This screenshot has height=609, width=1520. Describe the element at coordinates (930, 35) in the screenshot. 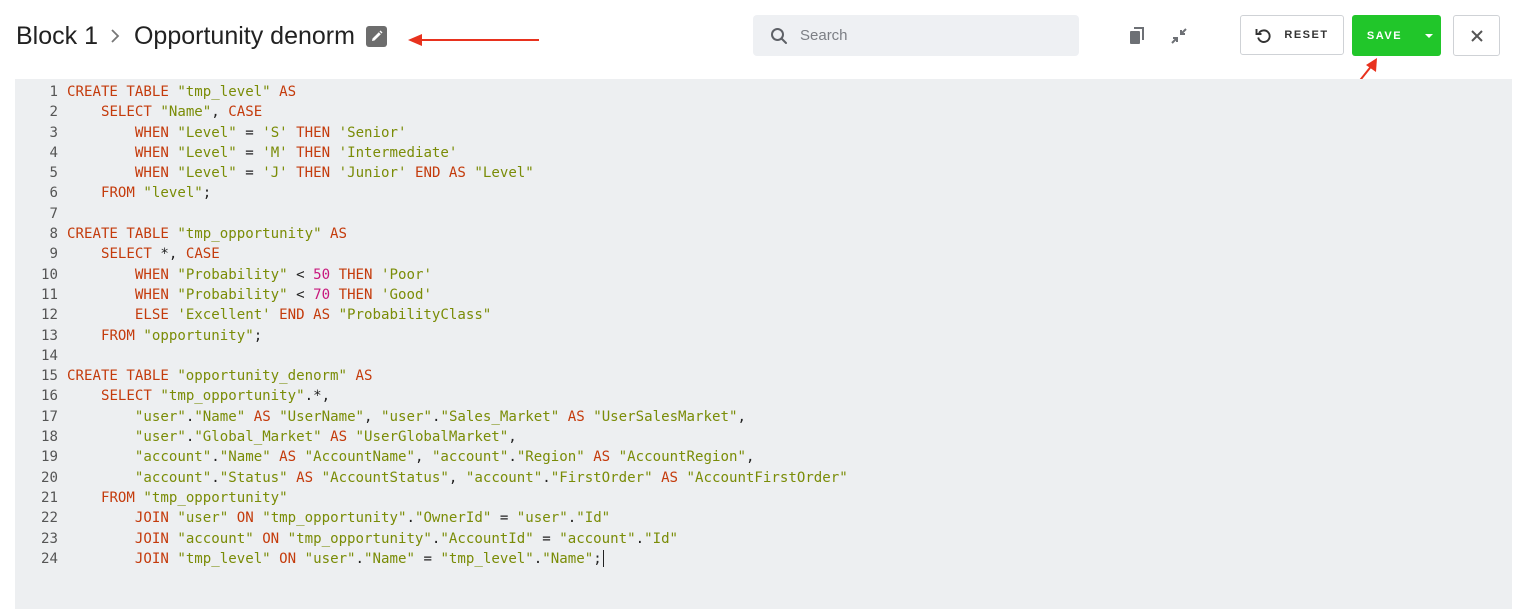

I see `search-input` at that location.